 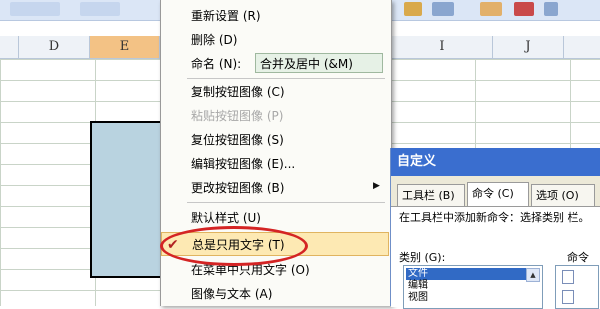 What do you see at coordinates (126, 199) in the screenshot?
I see `selected-merged-cell` at bounding box center [126, 199].